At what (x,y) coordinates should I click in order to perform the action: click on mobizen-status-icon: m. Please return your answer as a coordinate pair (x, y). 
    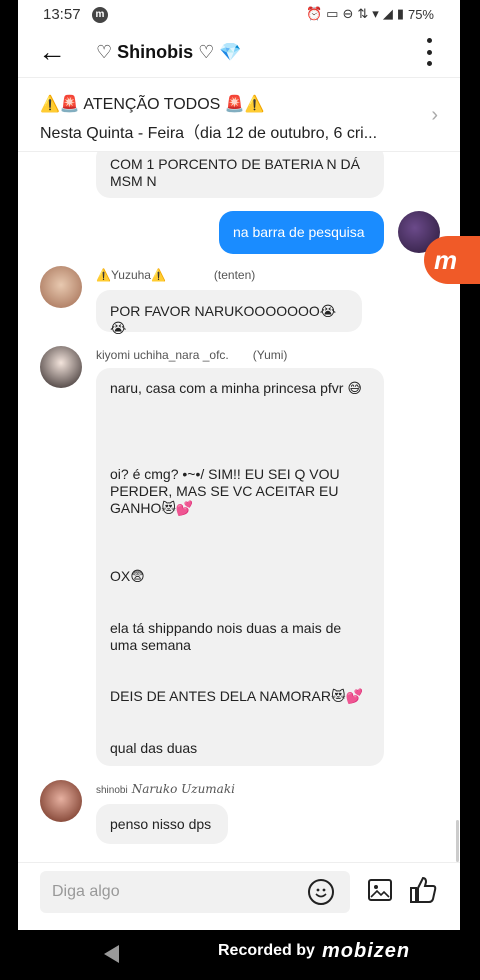
    Looking at the image, I should click on (100, 15).